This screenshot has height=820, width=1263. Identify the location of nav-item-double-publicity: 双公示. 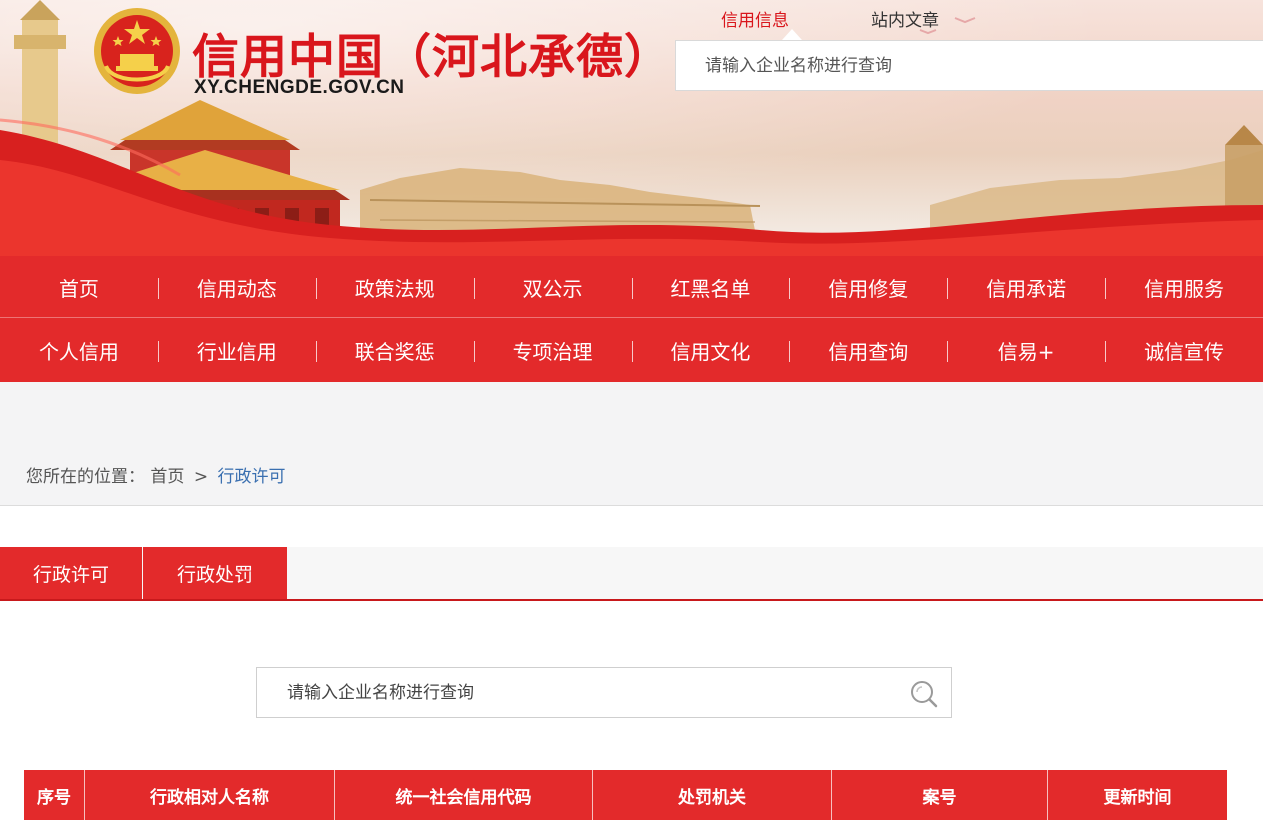
(552, 287).